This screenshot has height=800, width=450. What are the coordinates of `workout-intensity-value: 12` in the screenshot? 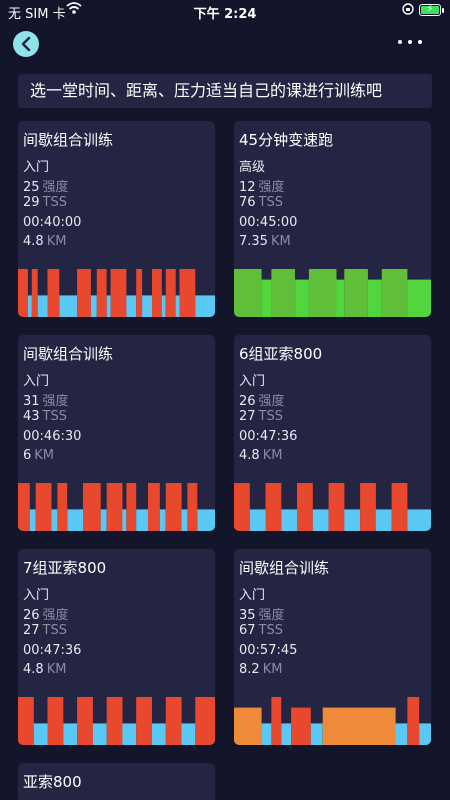 It's located at (247, 187).